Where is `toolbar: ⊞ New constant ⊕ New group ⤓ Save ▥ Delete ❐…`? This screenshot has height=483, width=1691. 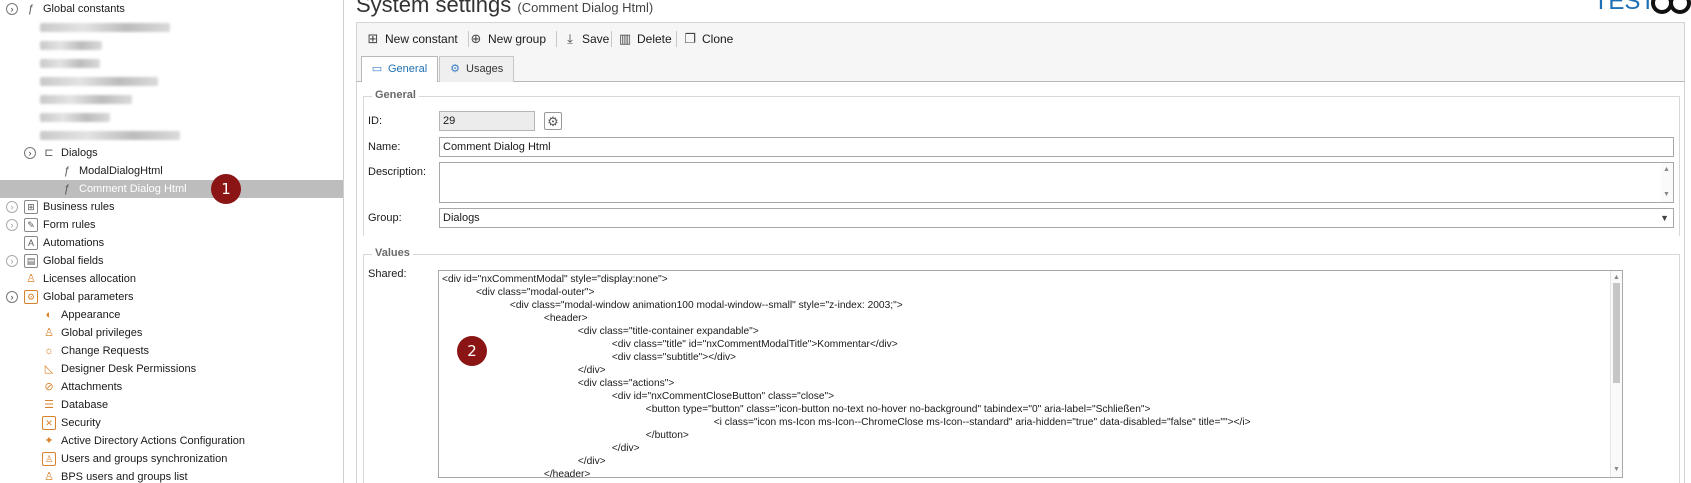 toolbar: ⊞ New constant ⊕ New group ⤓ Save ▥ Delete ❐… is located at coordinates (1020, 38).